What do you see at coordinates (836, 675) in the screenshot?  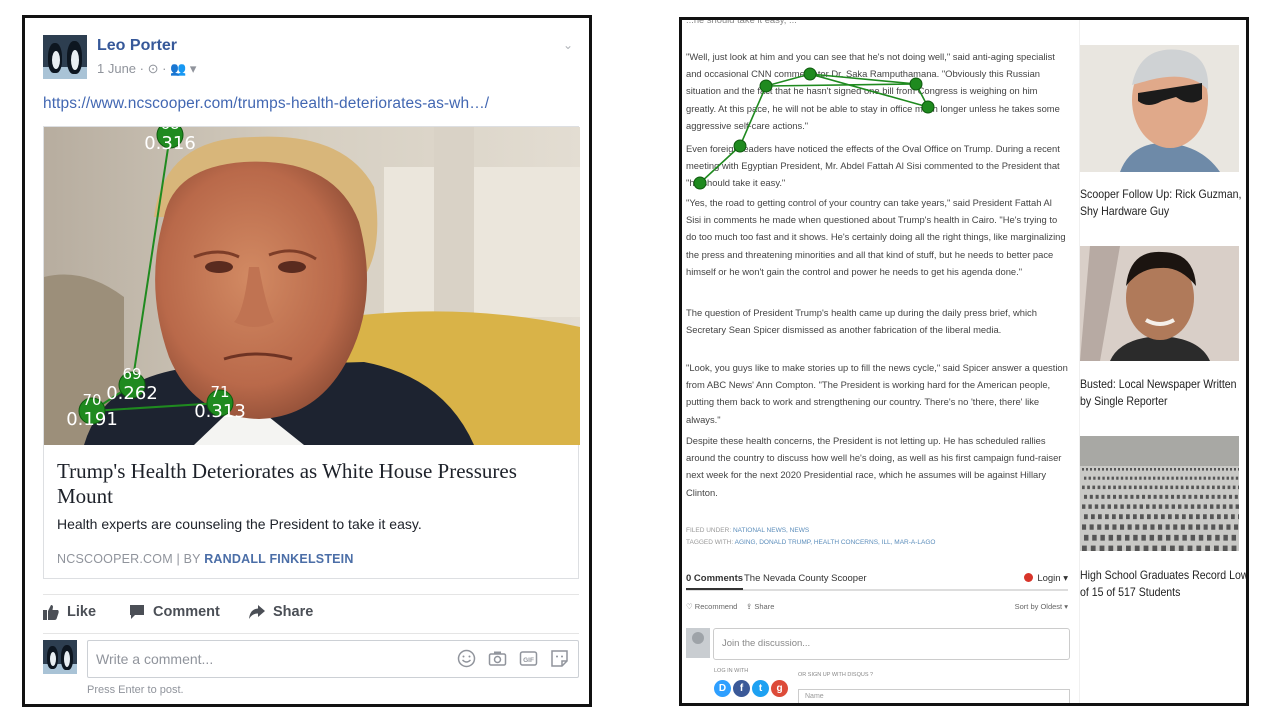 I see `signup-label: OR SIGN UP WITH DISQUS ?` at bounding box center [836, 675].